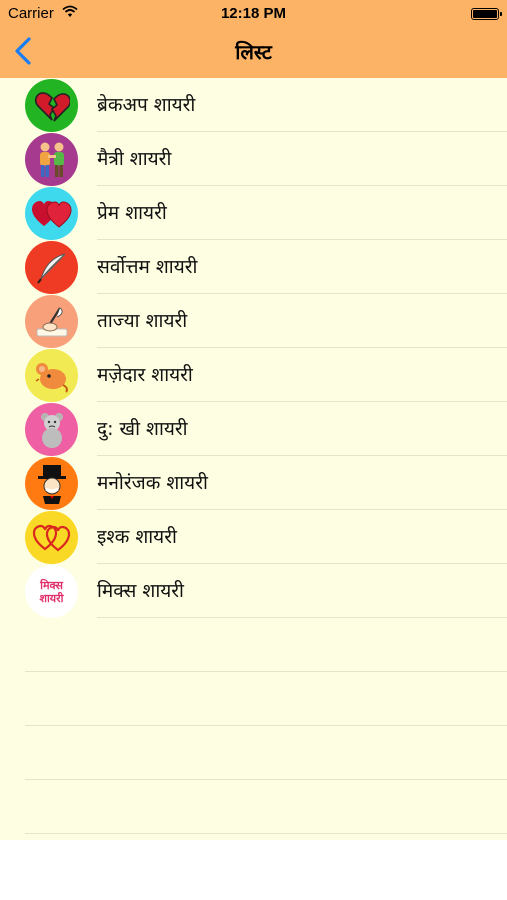 Image resolution: width=507 pixels, height=900 pixels. Describe the element at coordinates (253, 105) in the screenshot. I see `list-item-breakup: ब्रेकअप शायरी` at that location.